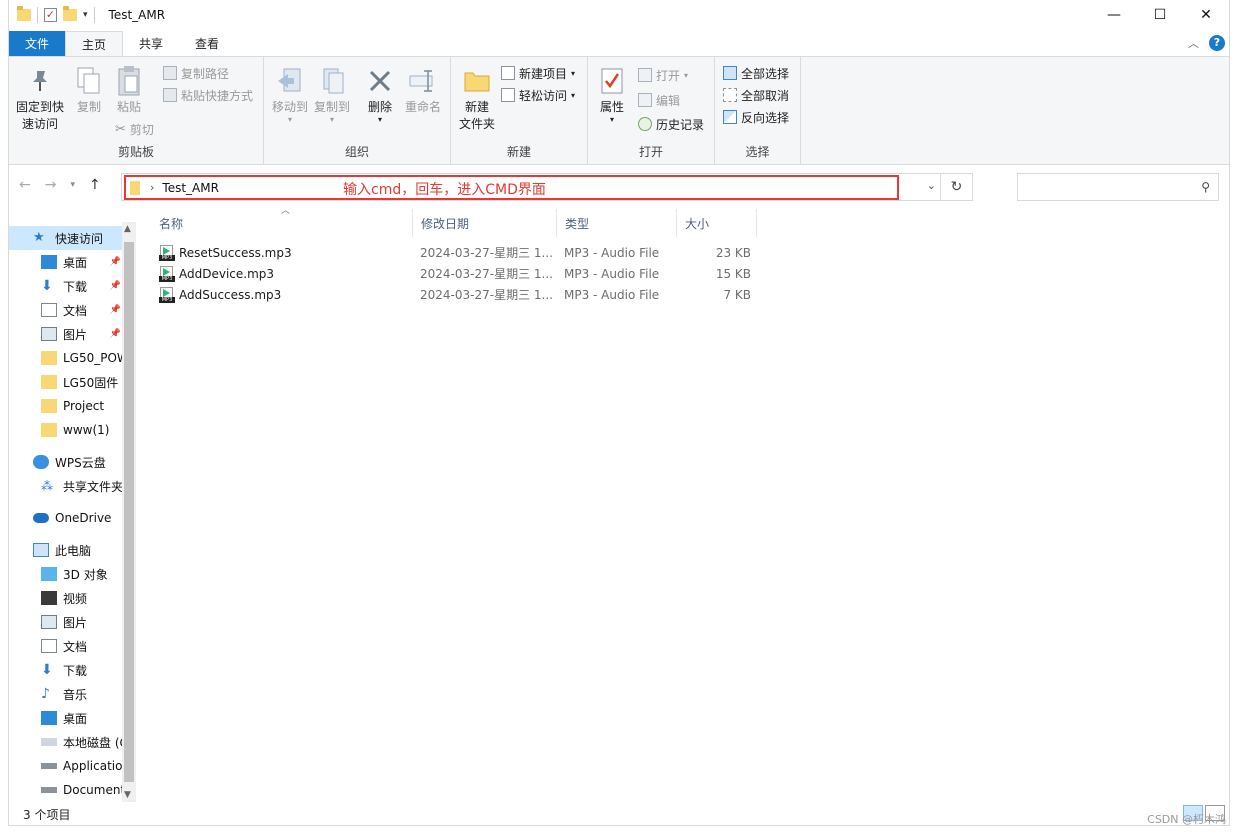  I want to click on nav-item-drive: Document, so click(66, 790).